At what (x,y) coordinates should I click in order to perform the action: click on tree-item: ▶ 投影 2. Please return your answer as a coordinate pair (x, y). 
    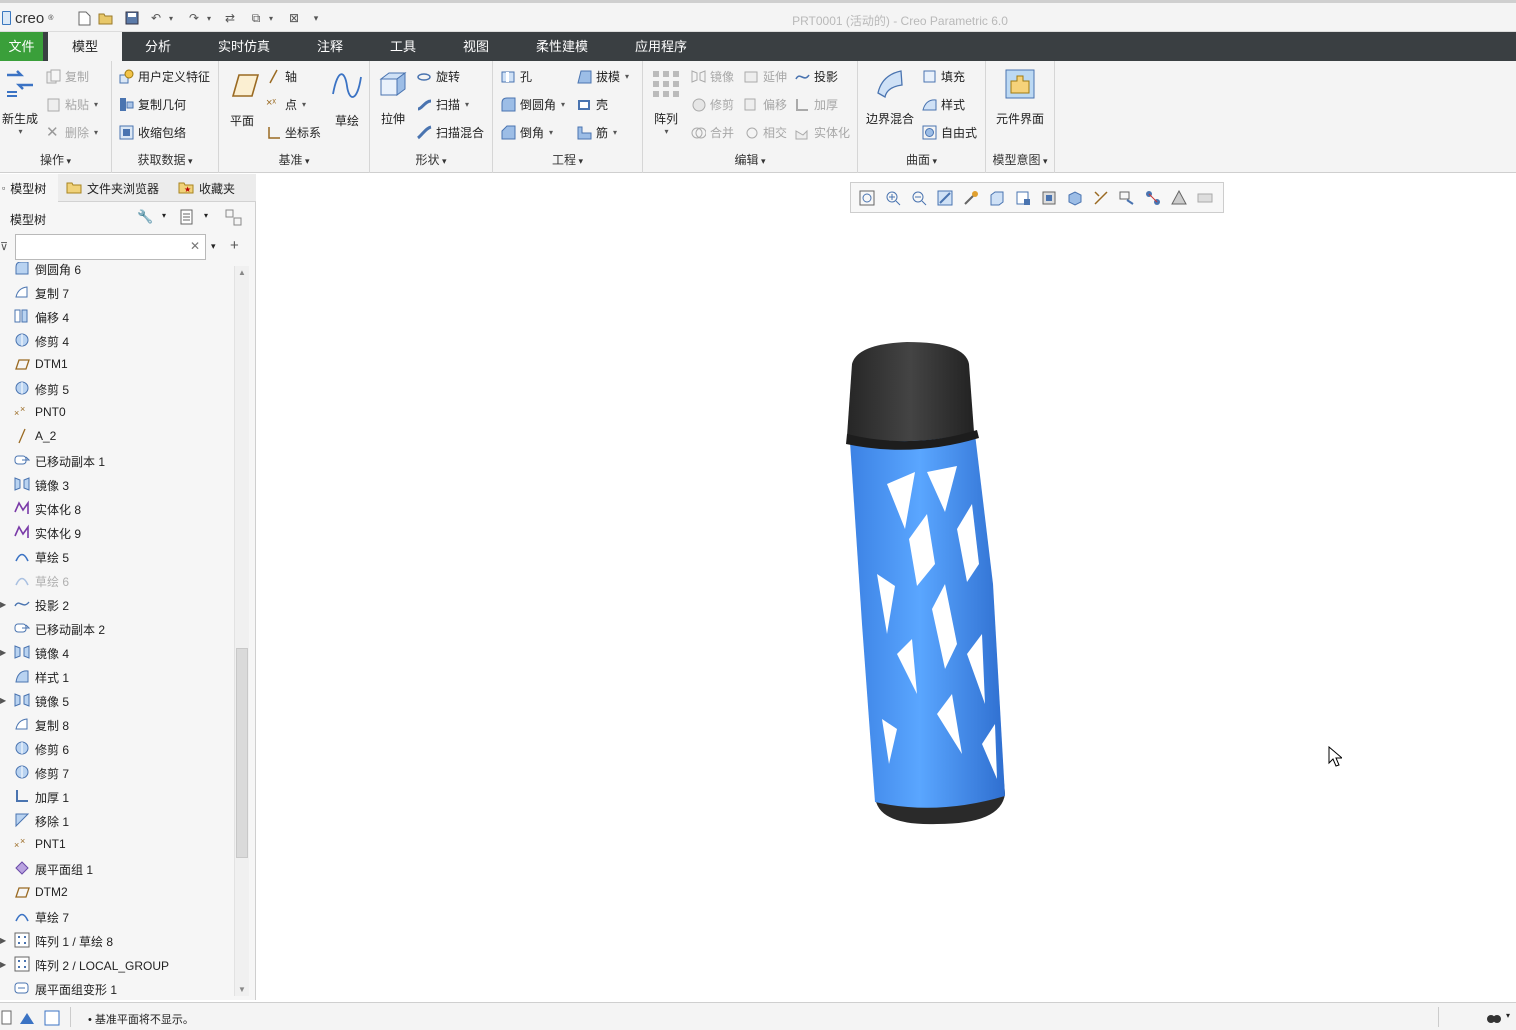
    Looking at the image, I should click on (117, 604).